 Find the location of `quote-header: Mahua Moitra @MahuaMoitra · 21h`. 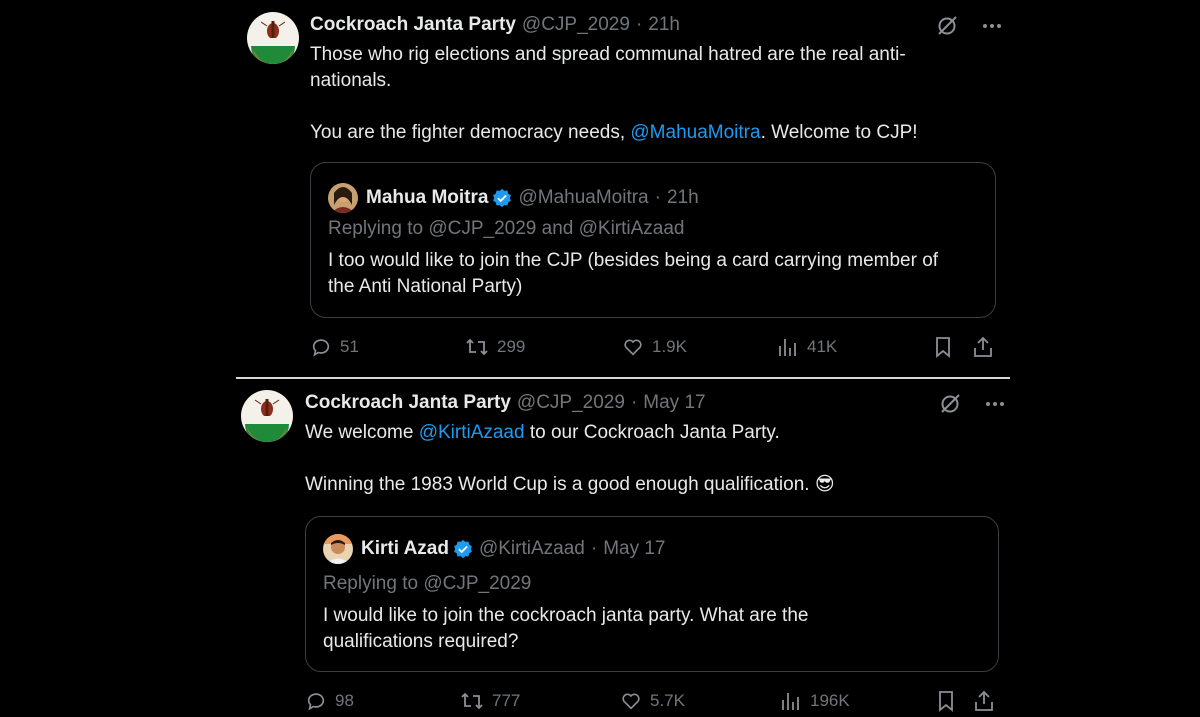

quote-header: Mahua Moitra @MahuaMoitra · 21h is located at coordinates (513, 198).